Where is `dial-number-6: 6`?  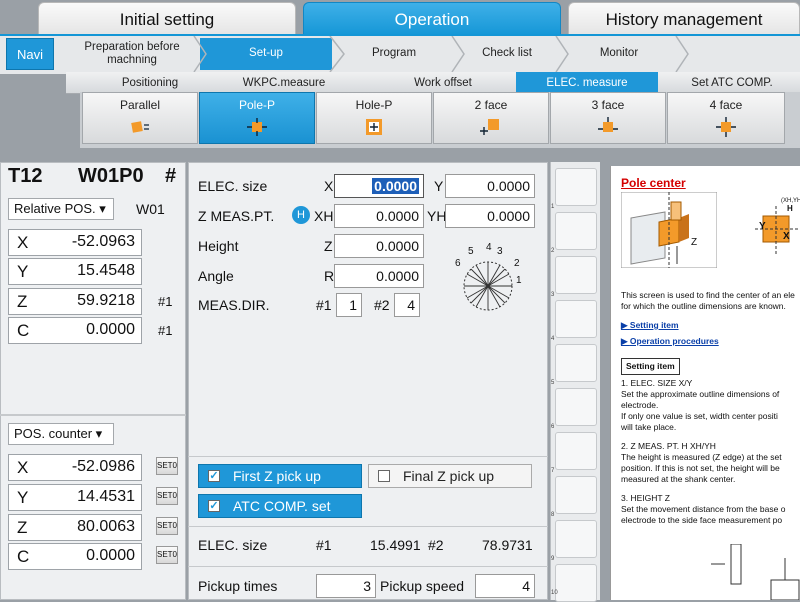
dial-number-6: 6 is located at coordinates (458, 263).